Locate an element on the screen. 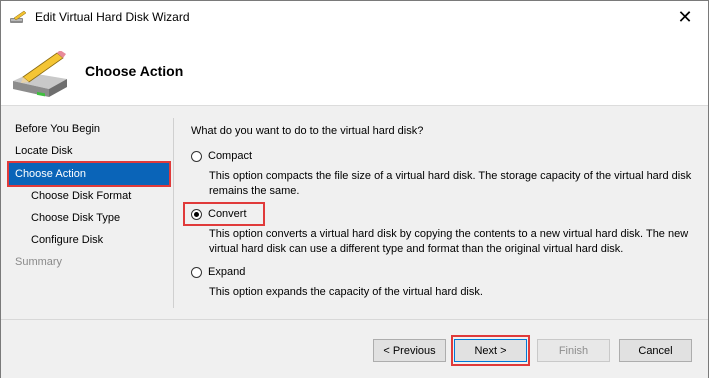  expand-radio is located at coordinates (196, 272).